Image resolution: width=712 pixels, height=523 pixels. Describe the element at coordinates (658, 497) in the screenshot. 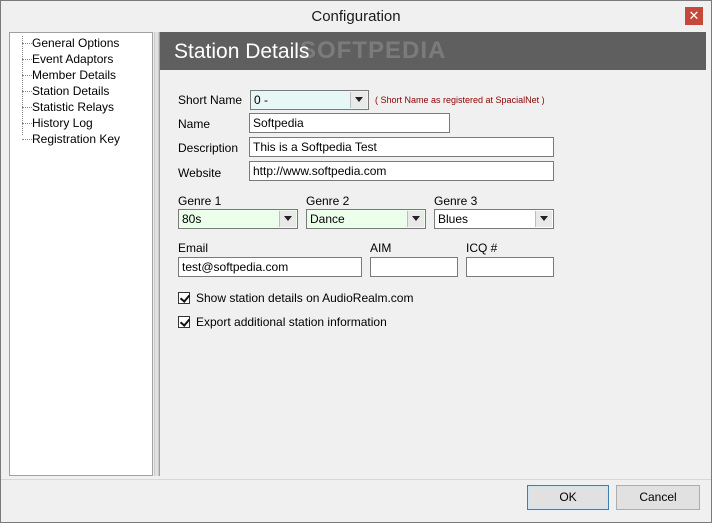

I see `cancel-button: Cancel` at that location.